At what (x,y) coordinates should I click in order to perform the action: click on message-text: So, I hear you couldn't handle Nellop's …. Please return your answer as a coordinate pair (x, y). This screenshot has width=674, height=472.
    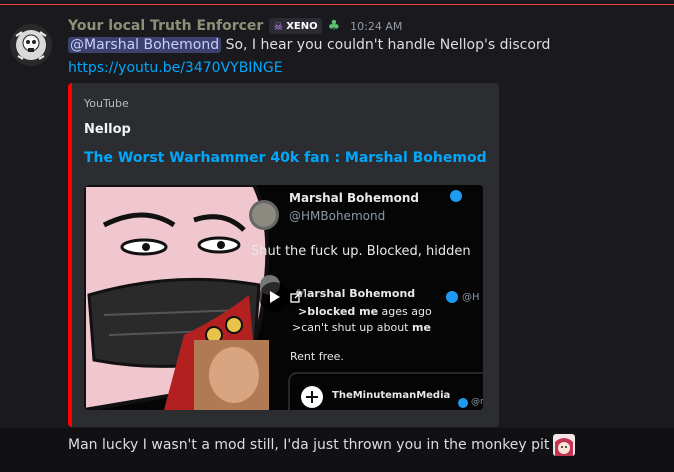
    Looking at the image, I should click on (388, 45).